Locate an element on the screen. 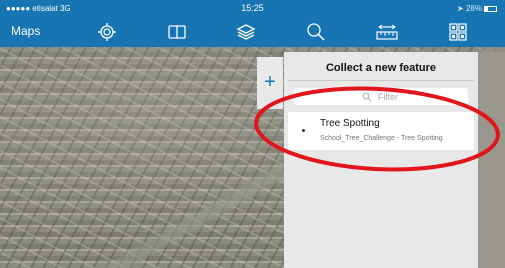 This screenshot has height=268, width=505. status-bar: ●●●●● etisalat 3G 15:25 ➤ 28% is located at coordinates (252, 8).